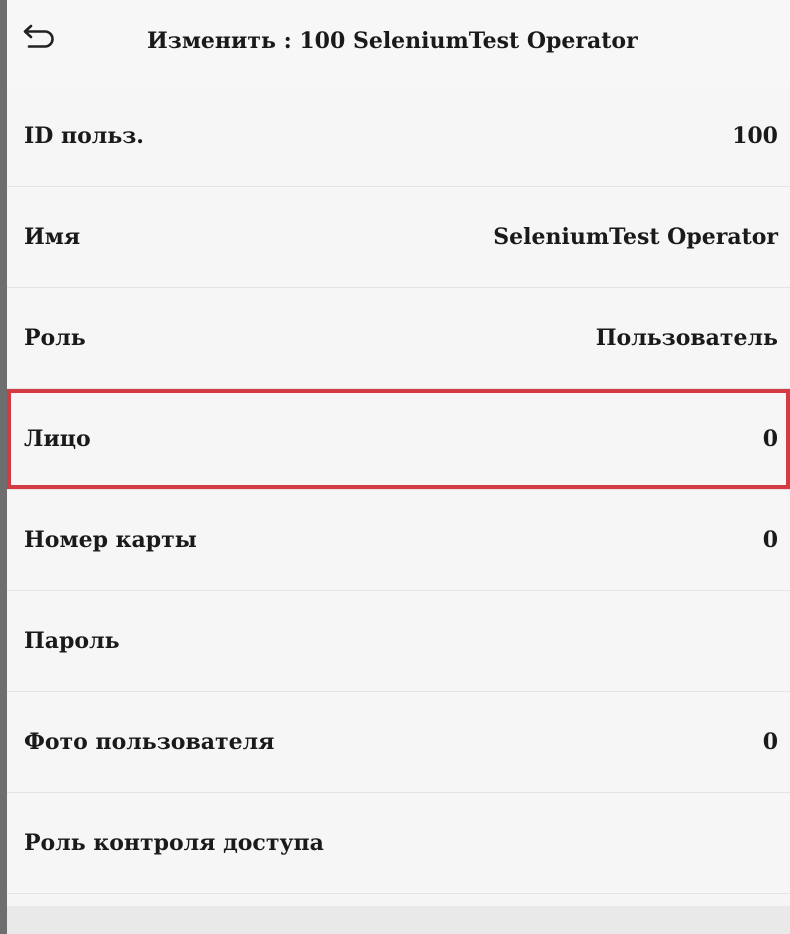 The height and width of the screenshot is (934, 790). Describe the element at coordinates (398, 237) in the screenshot. I see `field-row-name: Имя SeleniumTest Operator` at that location.